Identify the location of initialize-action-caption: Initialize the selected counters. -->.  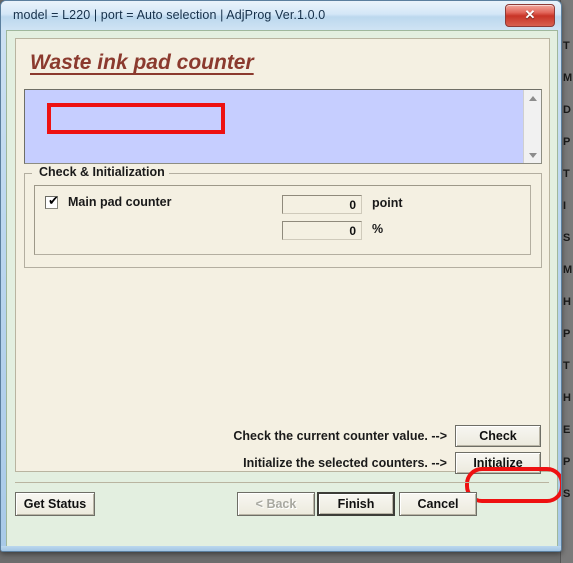
(345, 463).